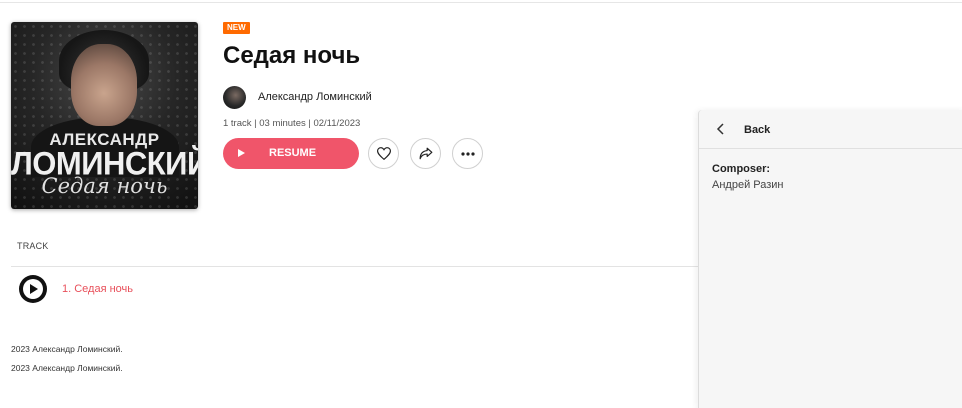 The width and height of the screenshot is (962, 408). I want to click on composer-value: Андрей Разин, so click(748, 185).